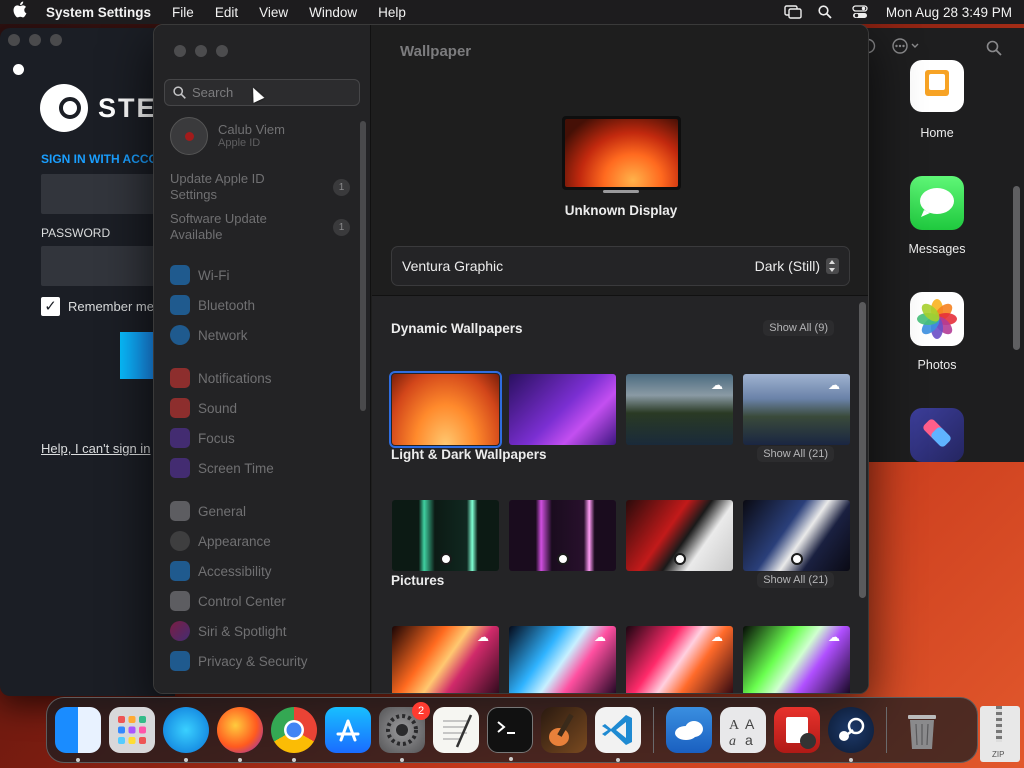 This screenshot has height=768, width=1024. What do you see at coordinates (186, 734) in the screenshot?
I see `safari-dock-icon` at bounding box center [186, 734].